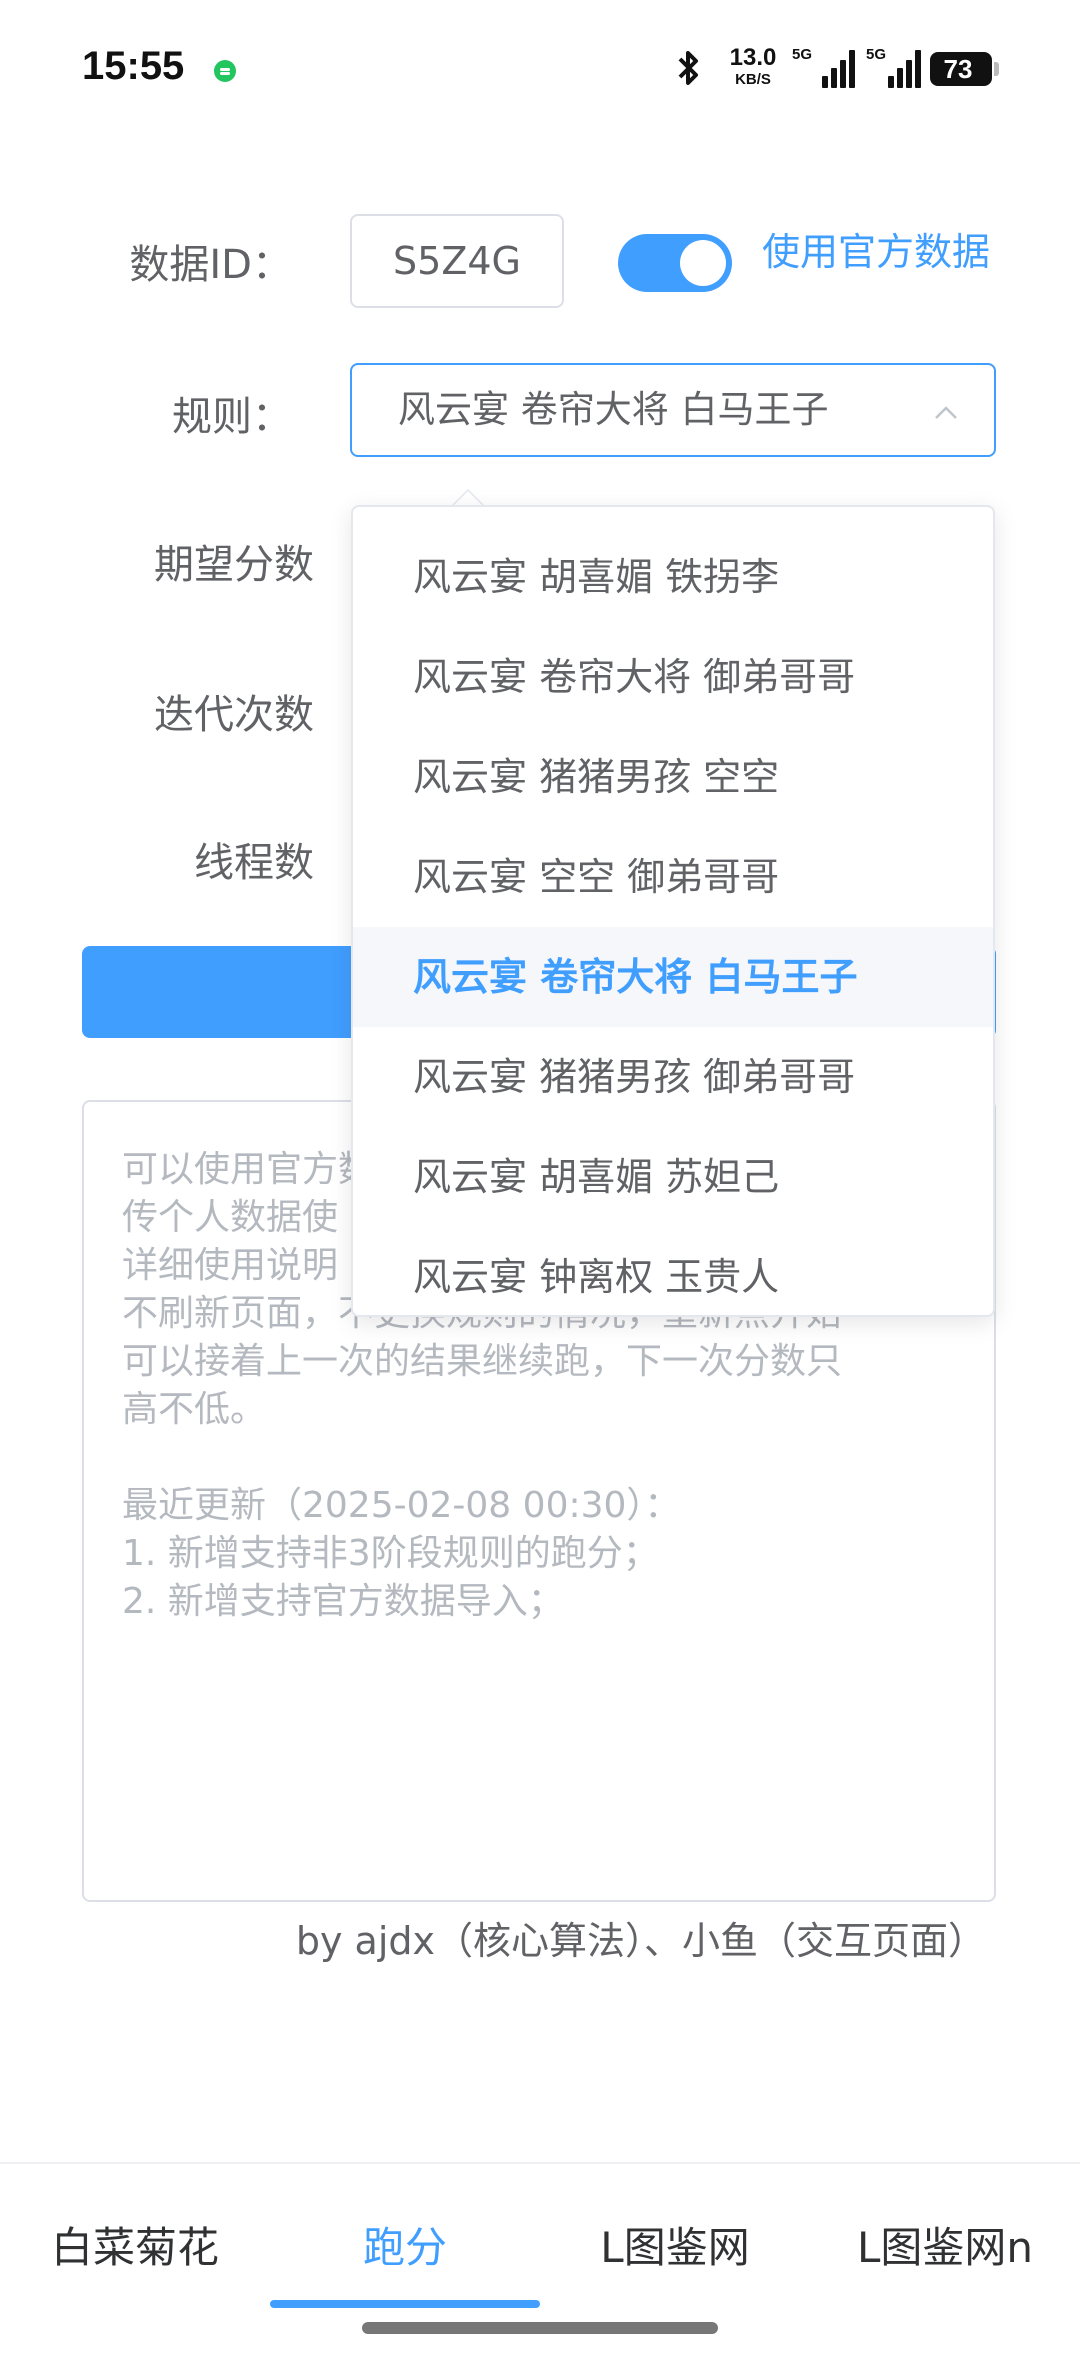  Describe the element at coordinates (640, 1941) in the screenshot. I see `credits-text: by ajdx（核心算法）、小鱼（交互页面）` at that location.